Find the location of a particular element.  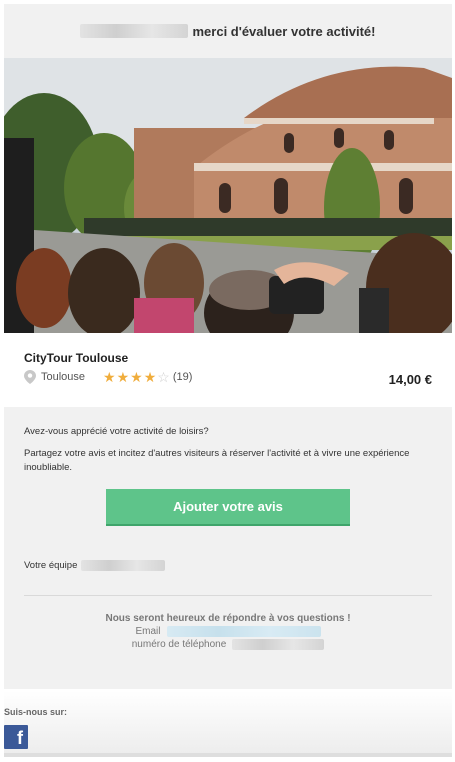

redacted-email-link is located at coordinates (243, 631).